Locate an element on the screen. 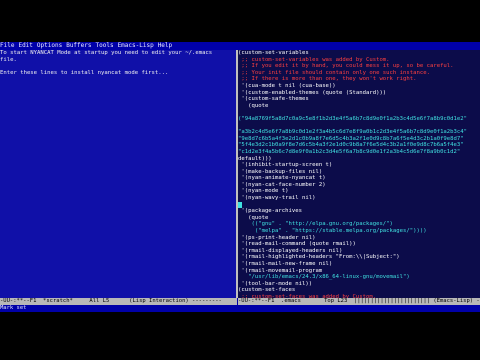 Image resolution: width=480 pixels, height=360 pixels. menu-item-file: File is located at coordinates (7, 45).